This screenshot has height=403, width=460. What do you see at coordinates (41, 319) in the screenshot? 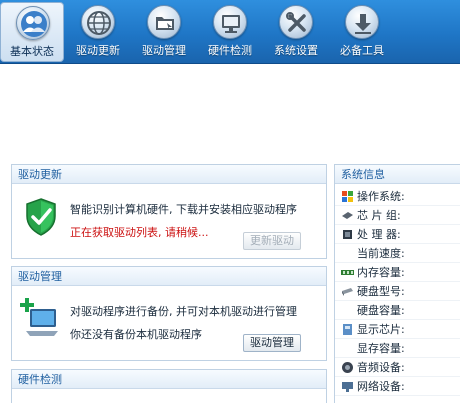
I see `computer-add-icon` at bounding box center [41, 319].